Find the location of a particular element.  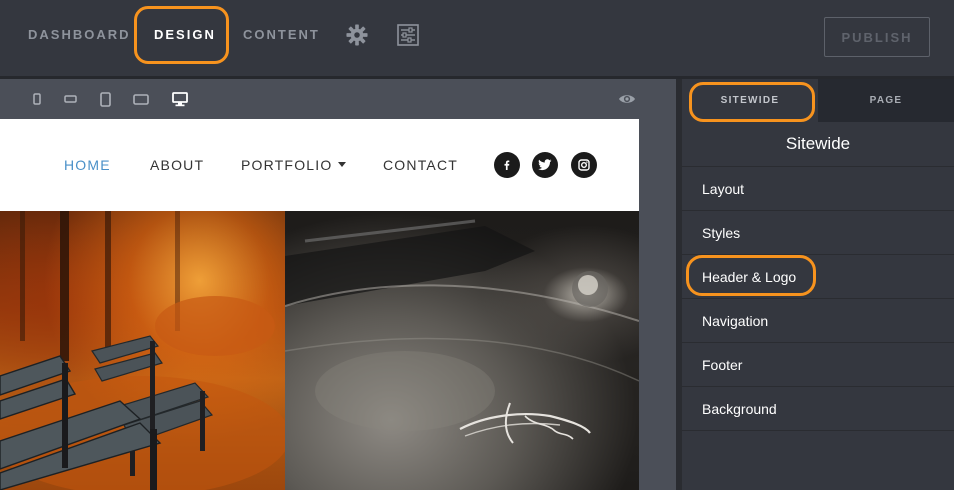

preview-gutter is located at coordinates (657, 304).